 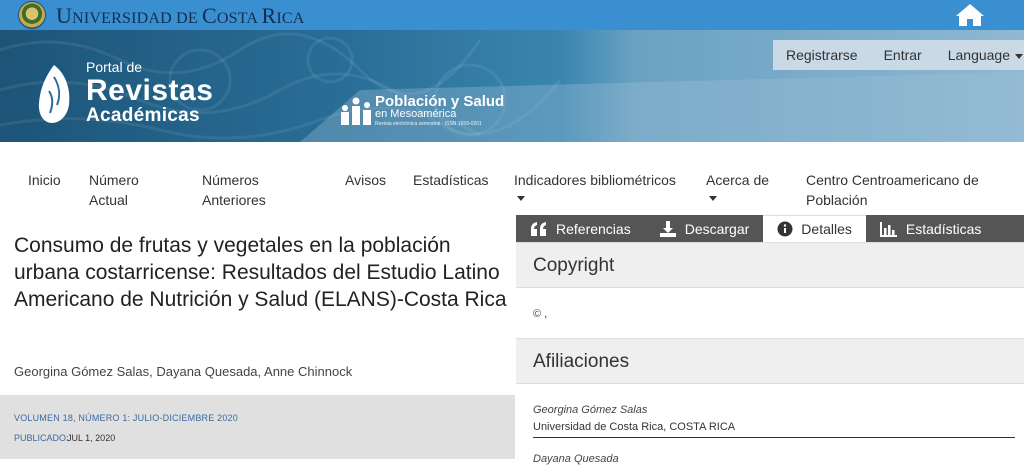 What do you see at coordinates (943, 228) in the screenshot?
I see `tab-label: Estadísticas` at bounding box center [943, 228].